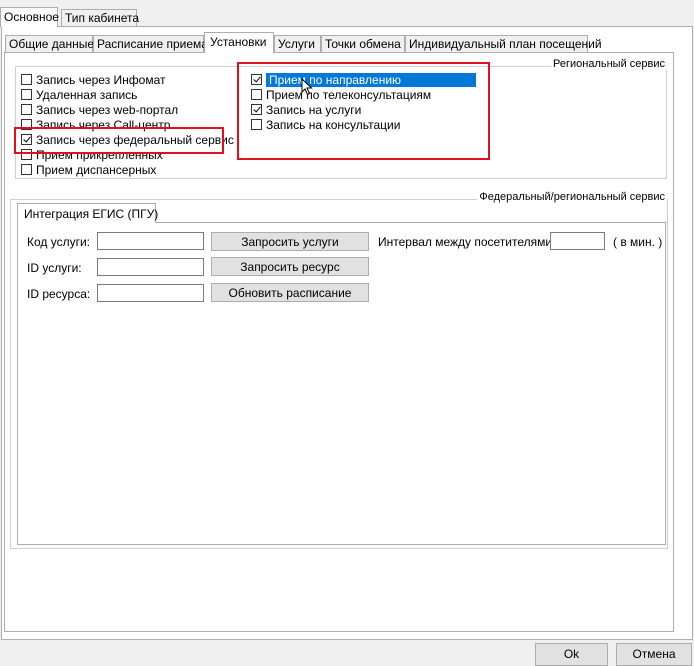  I want to click on checkbox-remote: Удаленная запись, so click(79, 94).